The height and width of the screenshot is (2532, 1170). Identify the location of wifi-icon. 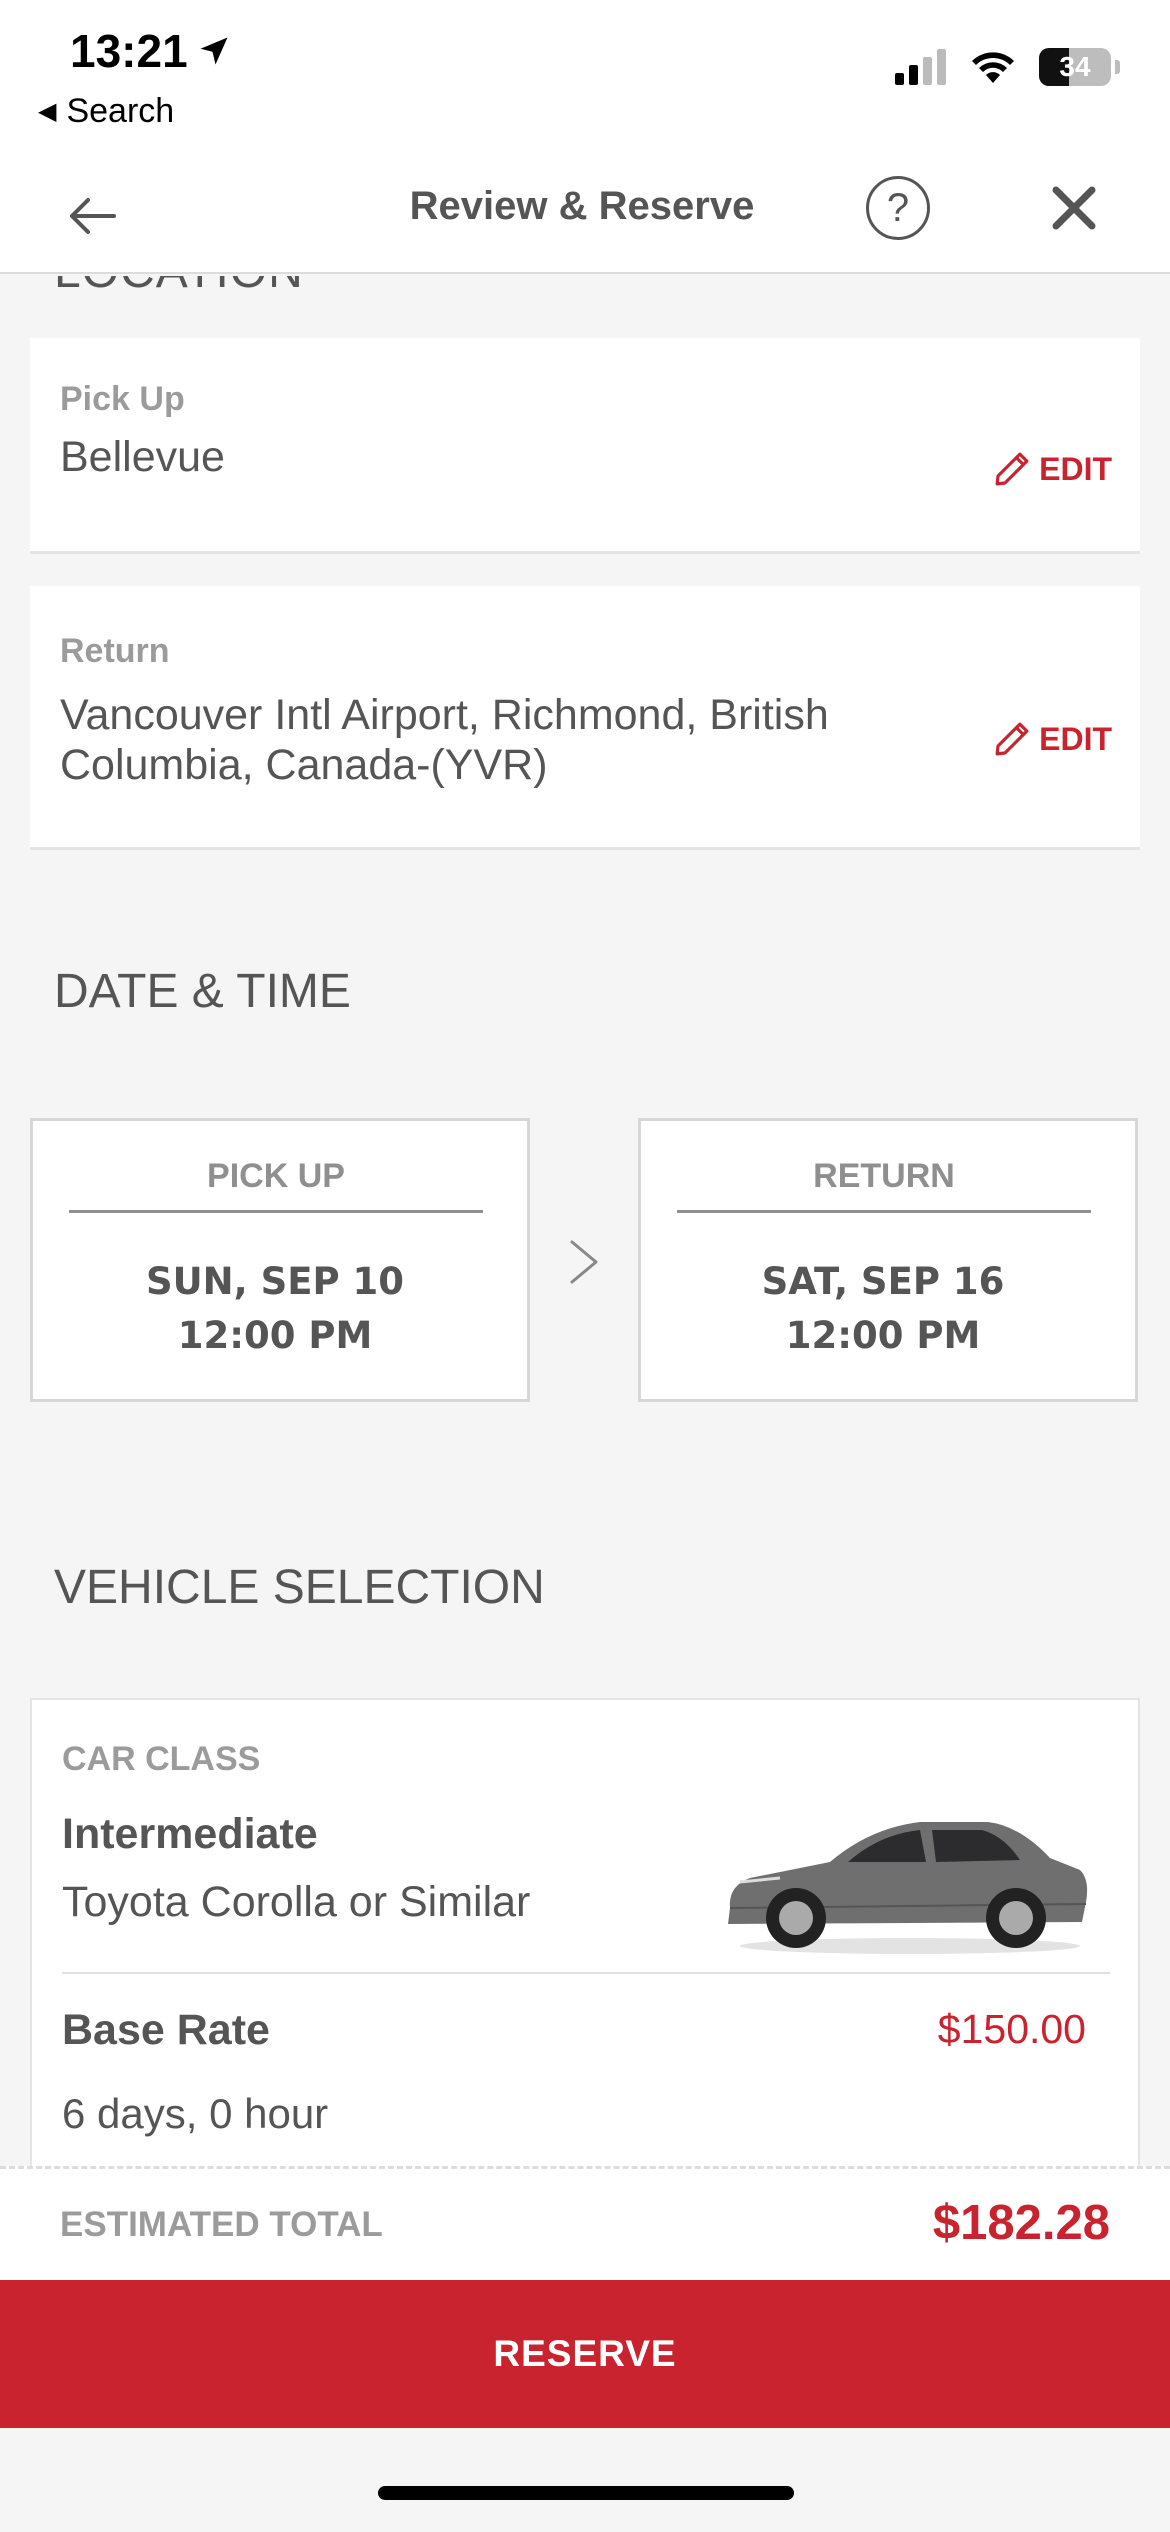
(993, 67).